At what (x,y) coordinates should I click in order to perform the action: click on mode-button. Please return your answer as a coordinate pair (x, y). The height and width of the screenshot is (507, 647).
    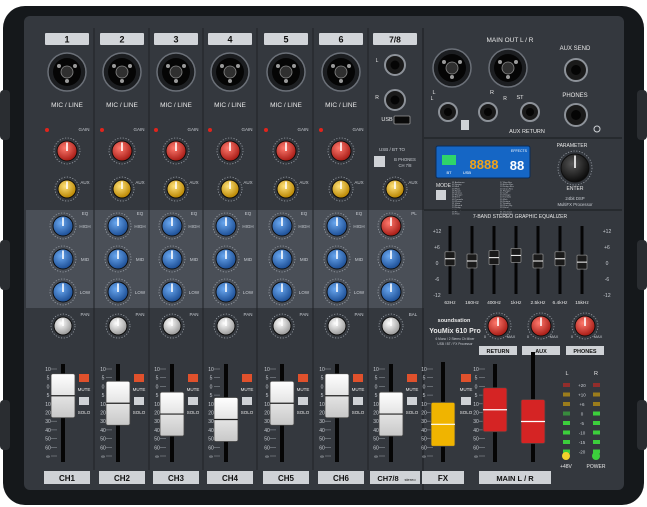
    Looking at the image, I should click on (441, 195).